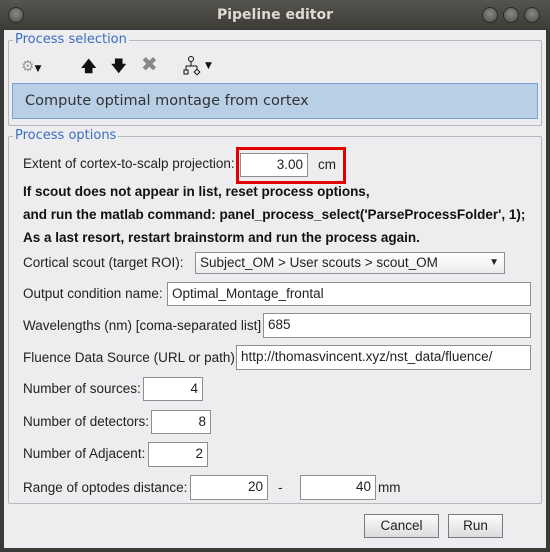 The image size is (550, 552). I want to click on sources-input: 4, so click(173, 389).